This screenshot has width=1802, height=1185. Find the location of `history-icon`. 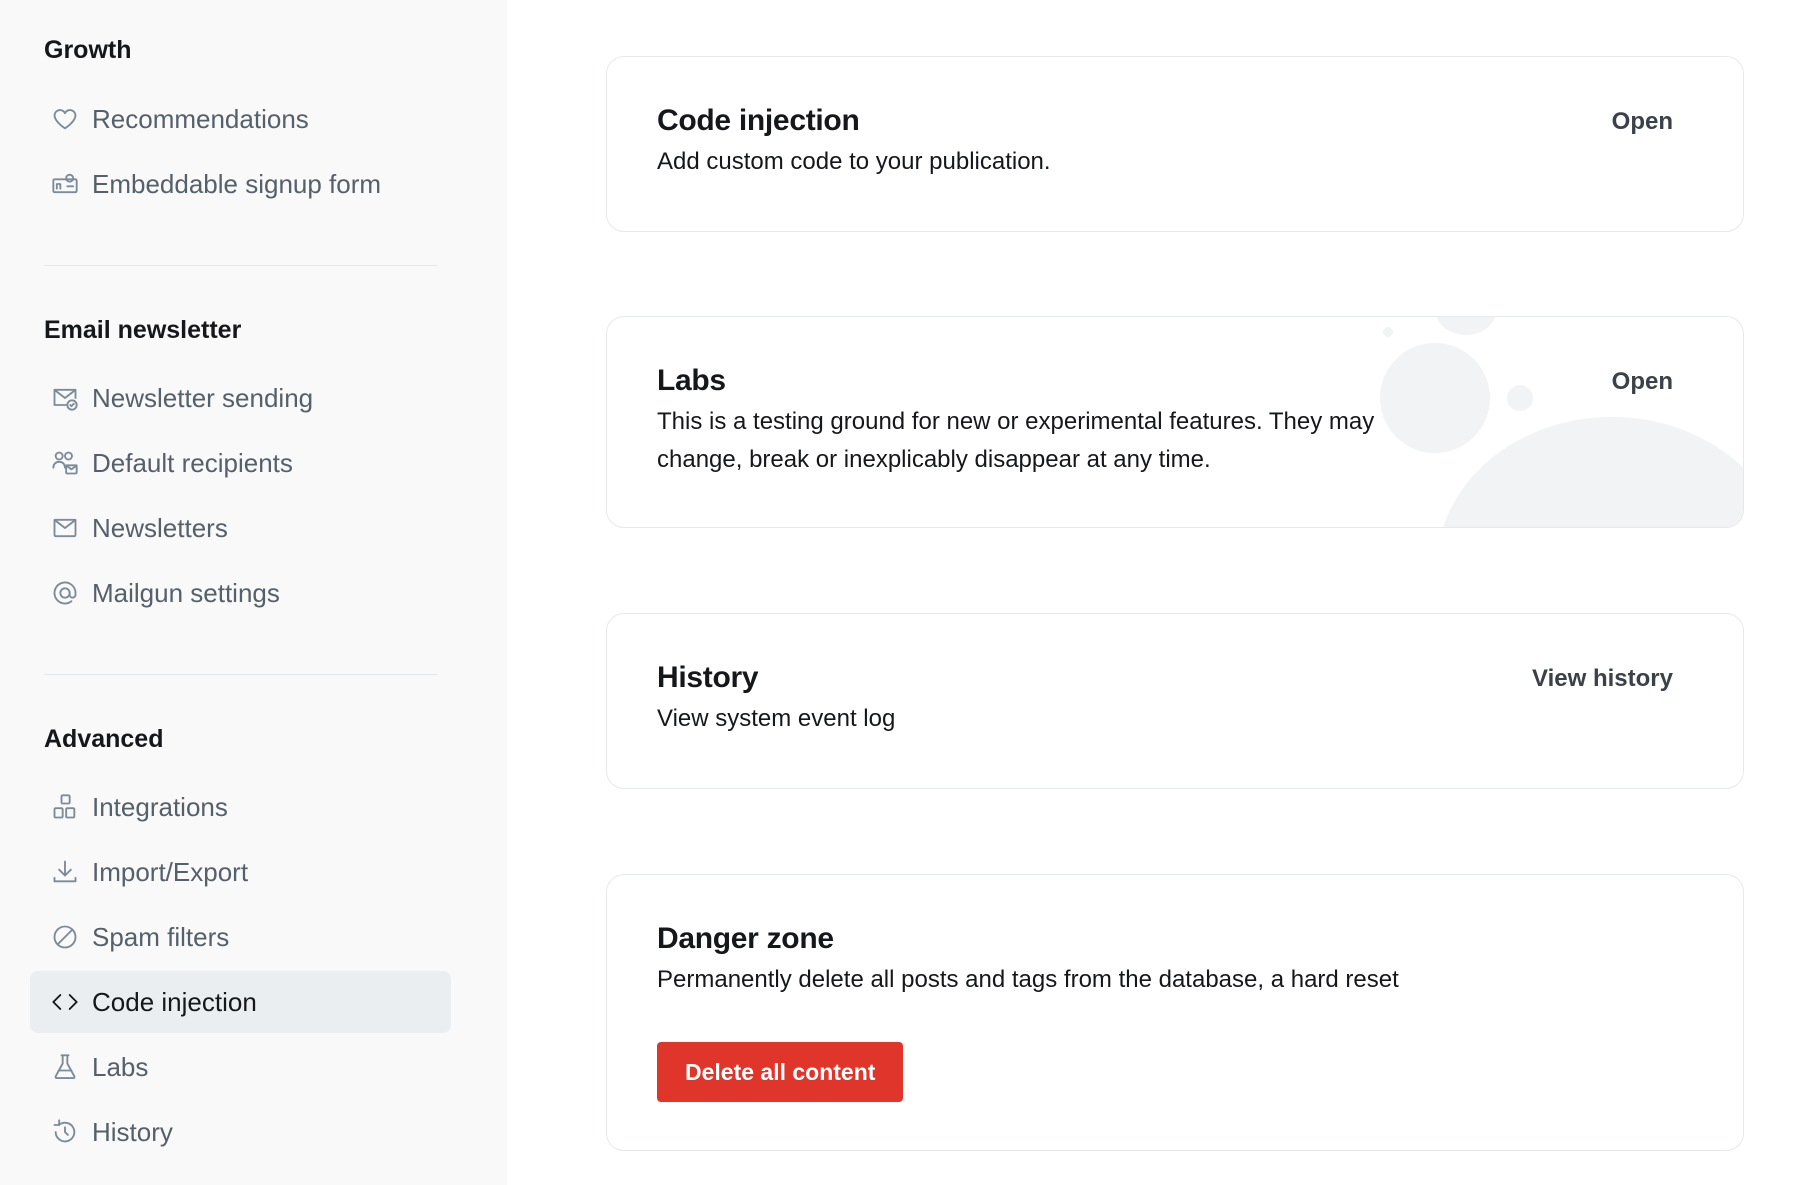

history-icon is located at coordinates (65, 1132).